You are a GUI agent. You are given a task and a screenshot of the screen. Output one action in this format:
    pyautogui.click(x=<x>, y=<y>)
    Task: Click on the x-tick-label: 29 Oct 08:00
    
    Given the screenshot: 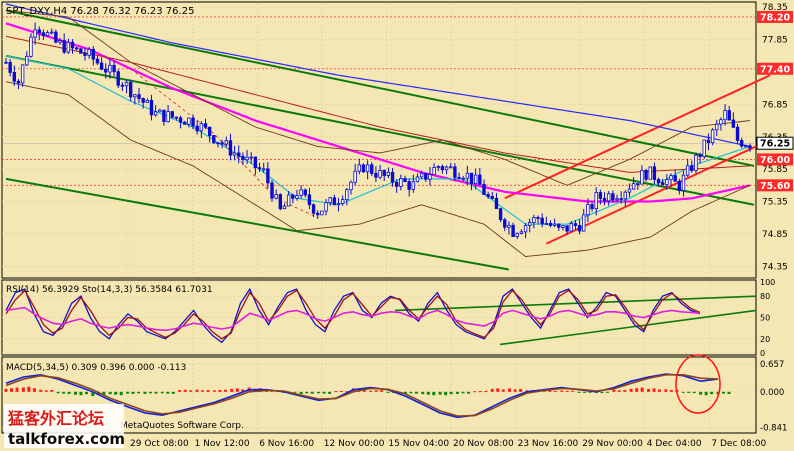 What is the action you would take?
    pyautogui.click(x=159, y=444)
    